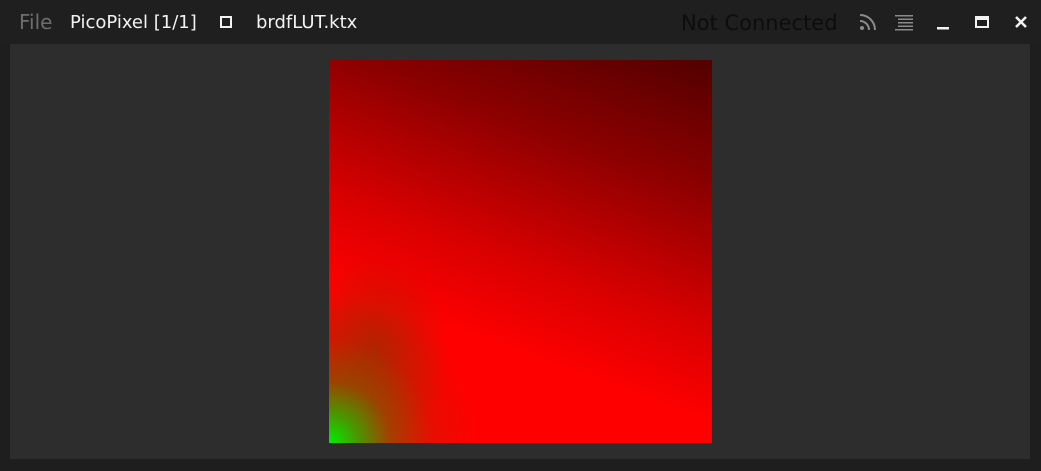 The width and height of the screenshot is (1041, 471). I want to click on rss-icon, so click(868, 22).